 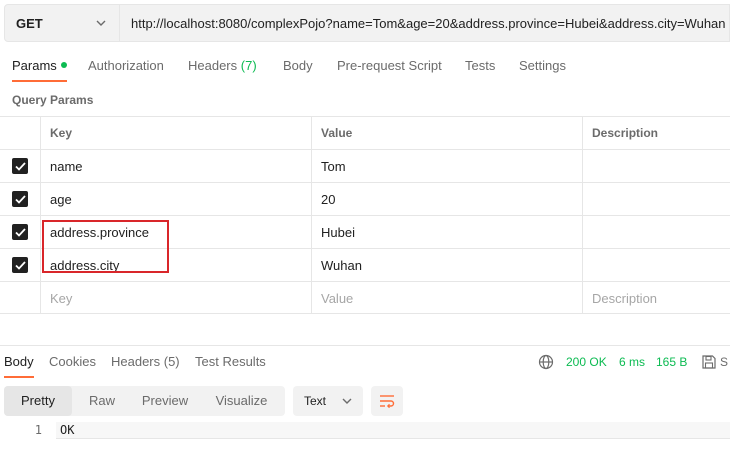 What do you see at coordinates (365, 345) in the screenshot?
I see `response-divider` at bounding box center [365, 345].